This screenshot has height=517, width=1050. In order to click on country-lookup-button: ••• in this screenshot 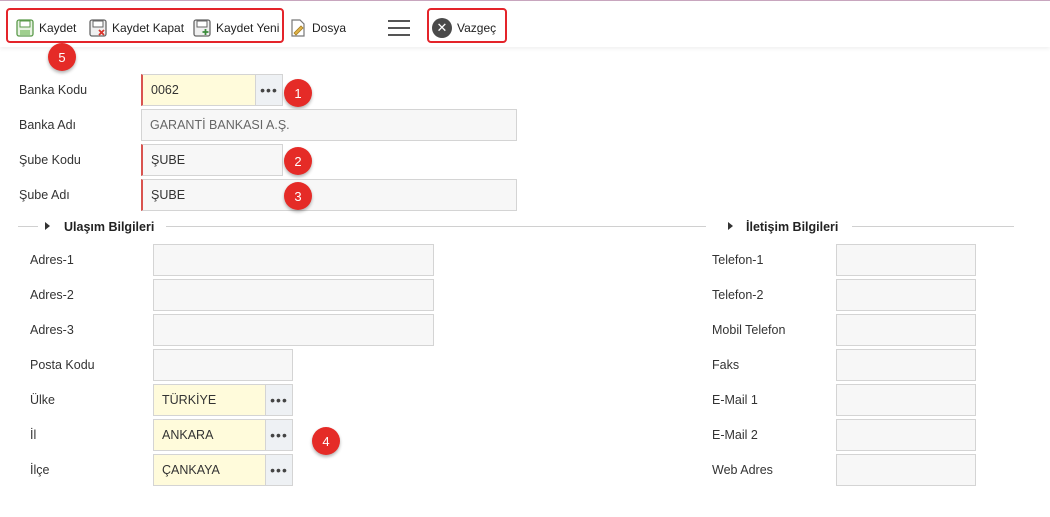, I will do `click(279, 400)`.